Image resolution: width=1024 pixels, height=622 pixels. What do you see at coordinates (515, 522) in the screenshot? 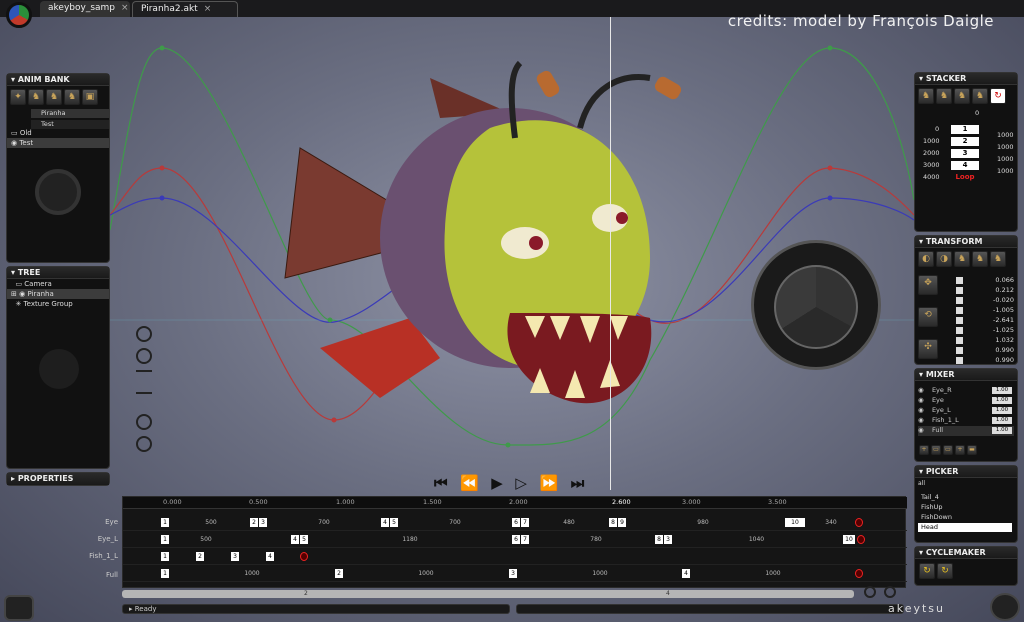
I see `track-eye: 1 500 23 700 45 700 67 480 89 980 10 340` at bounding box center [515, 522].